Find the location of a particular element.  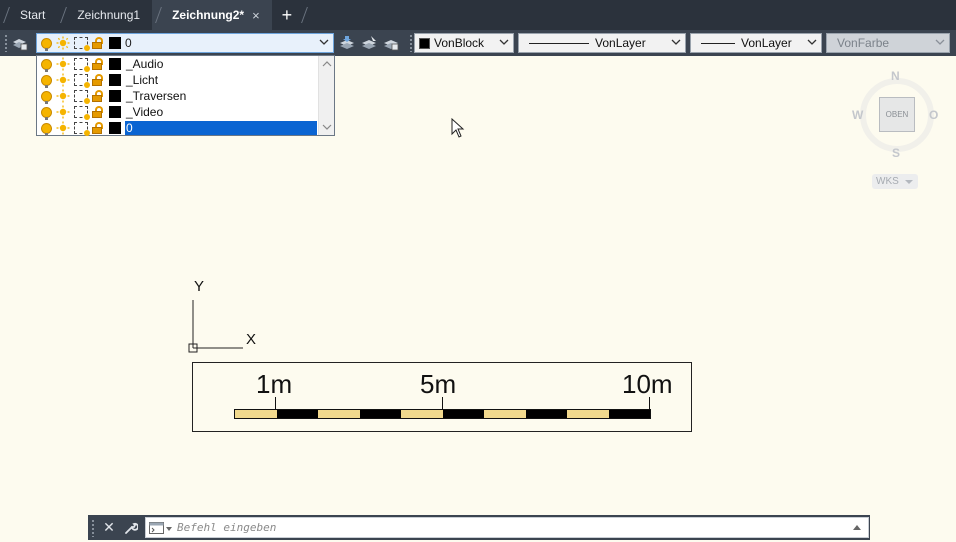

command-input-box is located at coordinates (507, 527).